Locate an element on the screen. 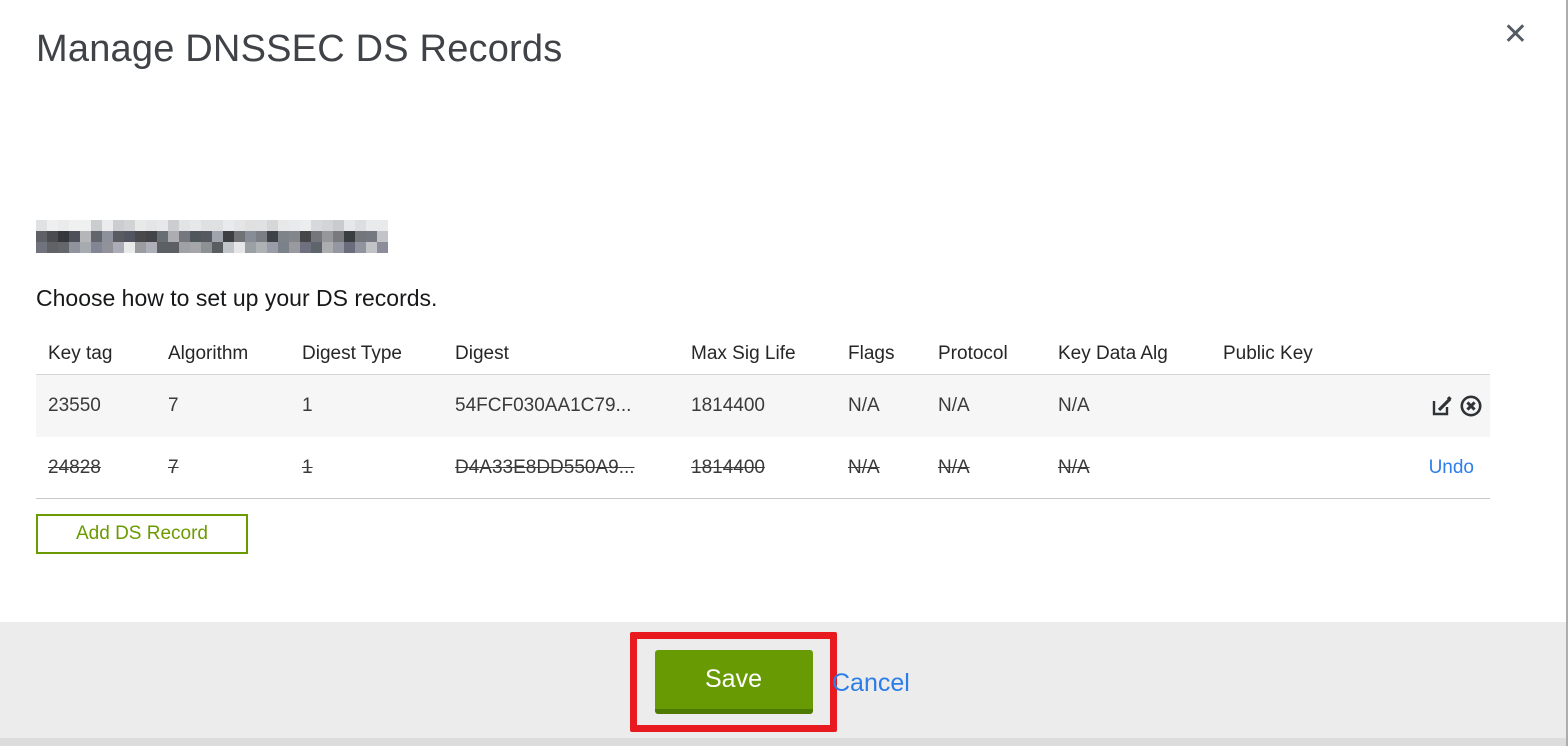  close-icon: ✕ is located at coordinates (1515, 35).